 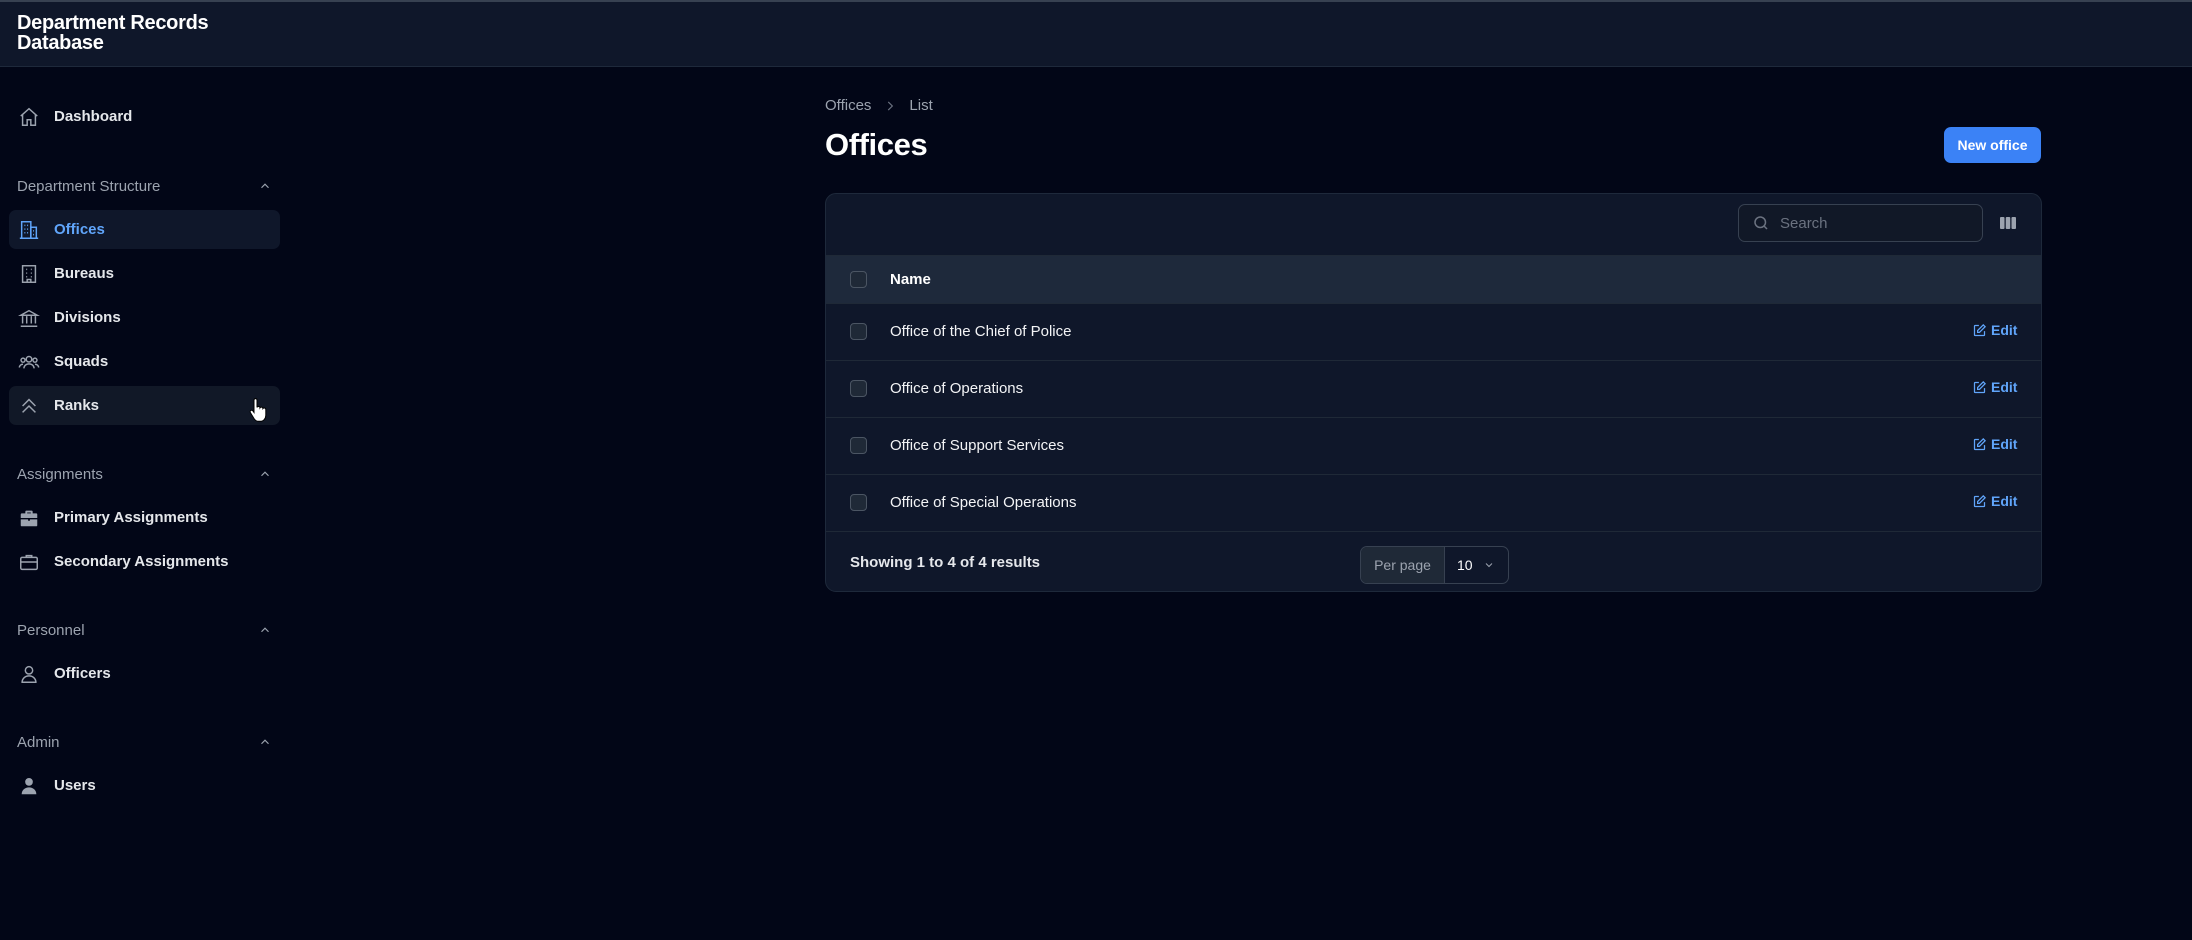 What do you see at coordinates (144, 229) in the screenshot?
I see `sidebar-item-offices: Offices` at bounding box center [144, 229].